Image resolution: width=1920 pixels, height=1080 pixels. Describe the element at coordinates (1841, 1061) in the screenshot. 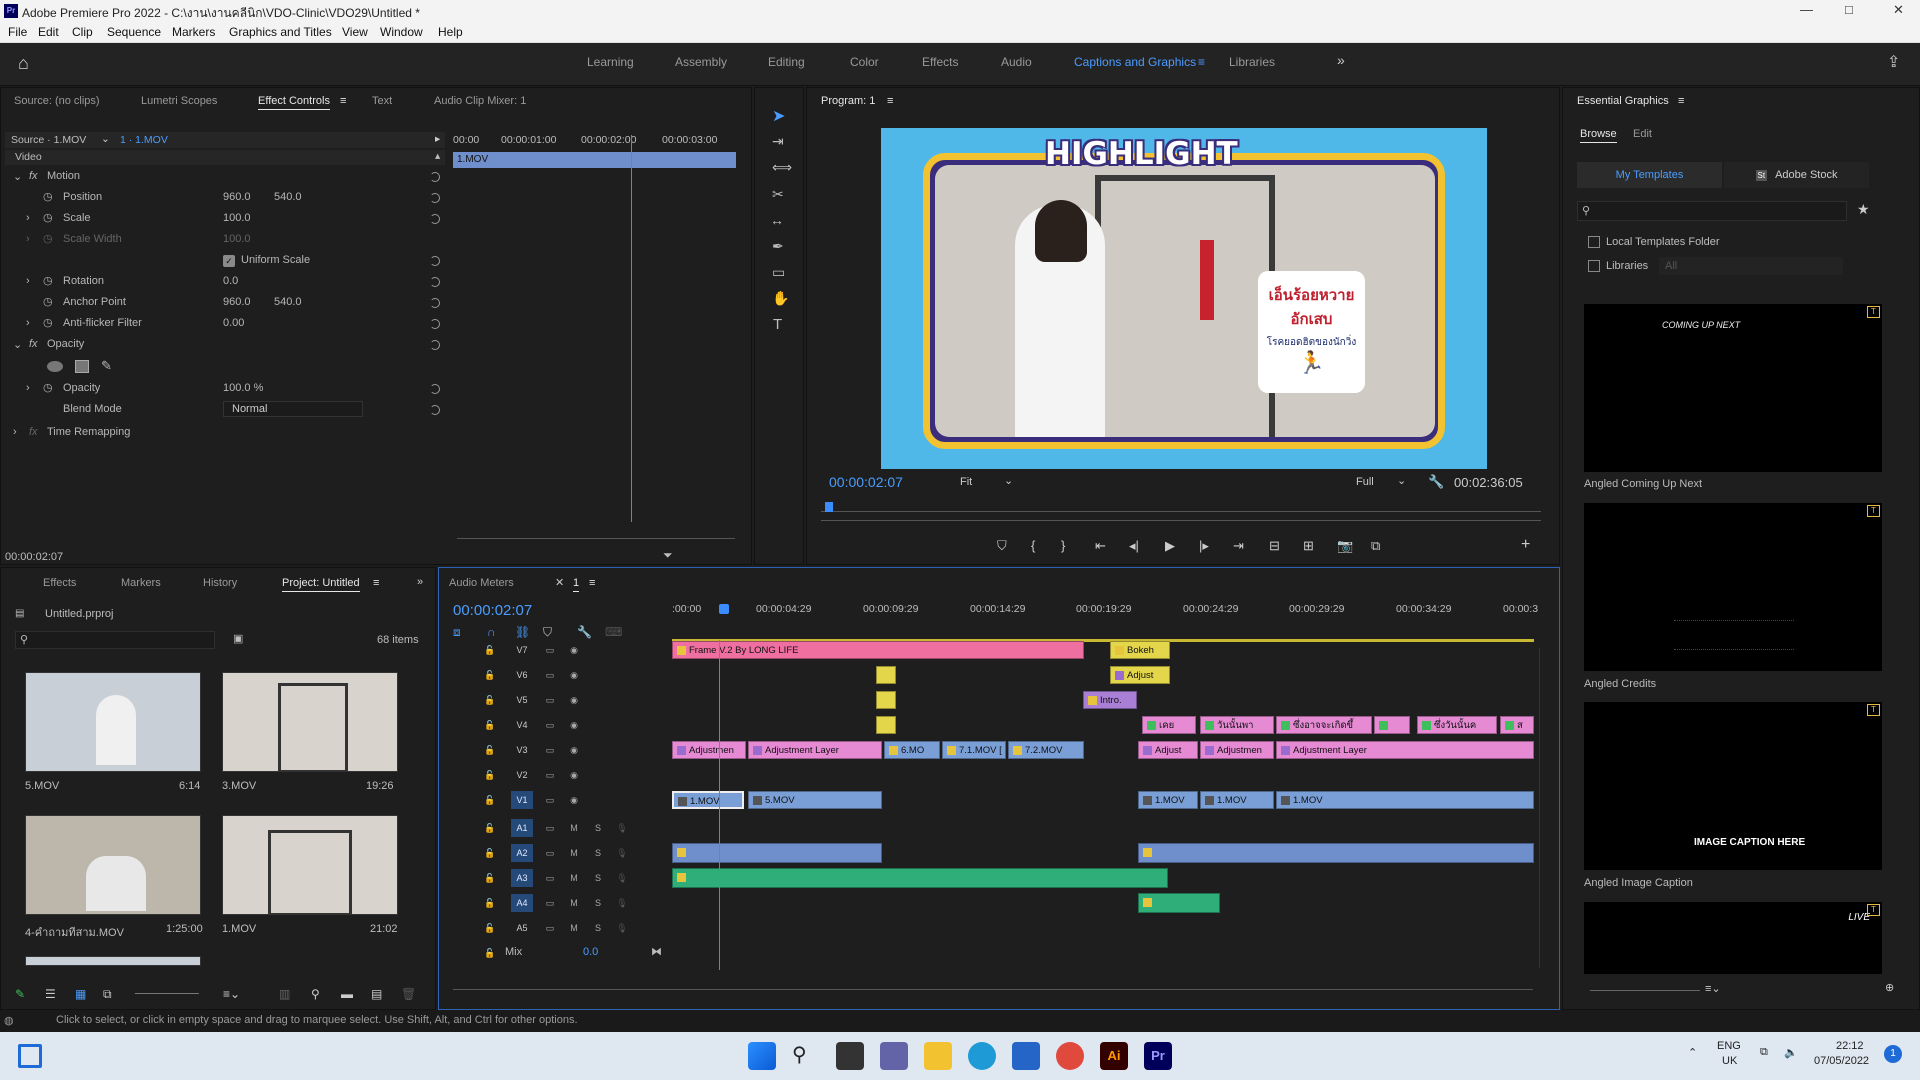

I see `clock-date: 07/05/2022` at that location.